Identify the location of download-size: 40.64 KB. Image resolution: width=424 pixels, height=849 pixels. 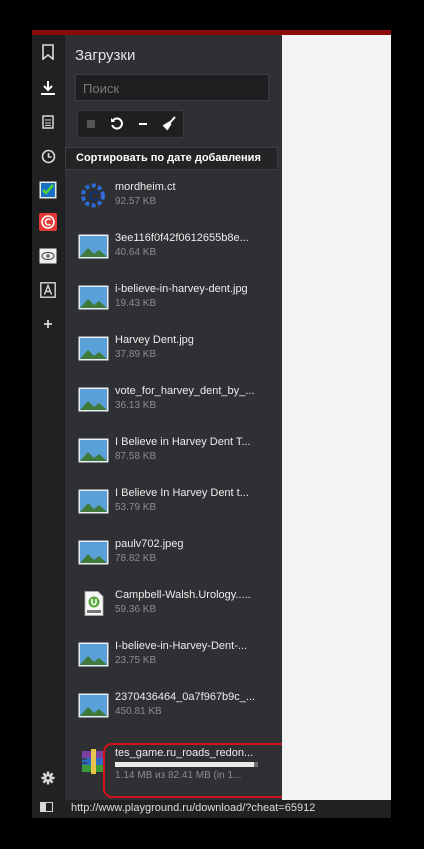
(136, 252).